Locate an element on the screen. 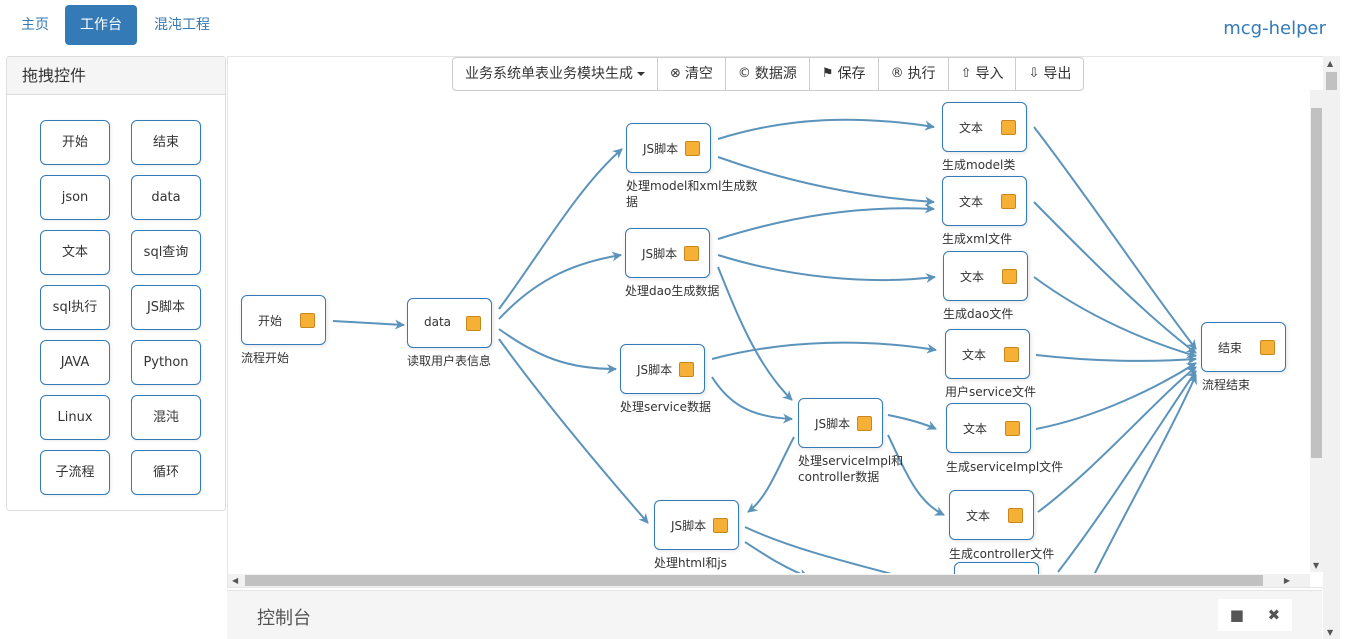 The image size is (1346, 639). node-caption: 用户service文件 is located at coordinates (990, 392).